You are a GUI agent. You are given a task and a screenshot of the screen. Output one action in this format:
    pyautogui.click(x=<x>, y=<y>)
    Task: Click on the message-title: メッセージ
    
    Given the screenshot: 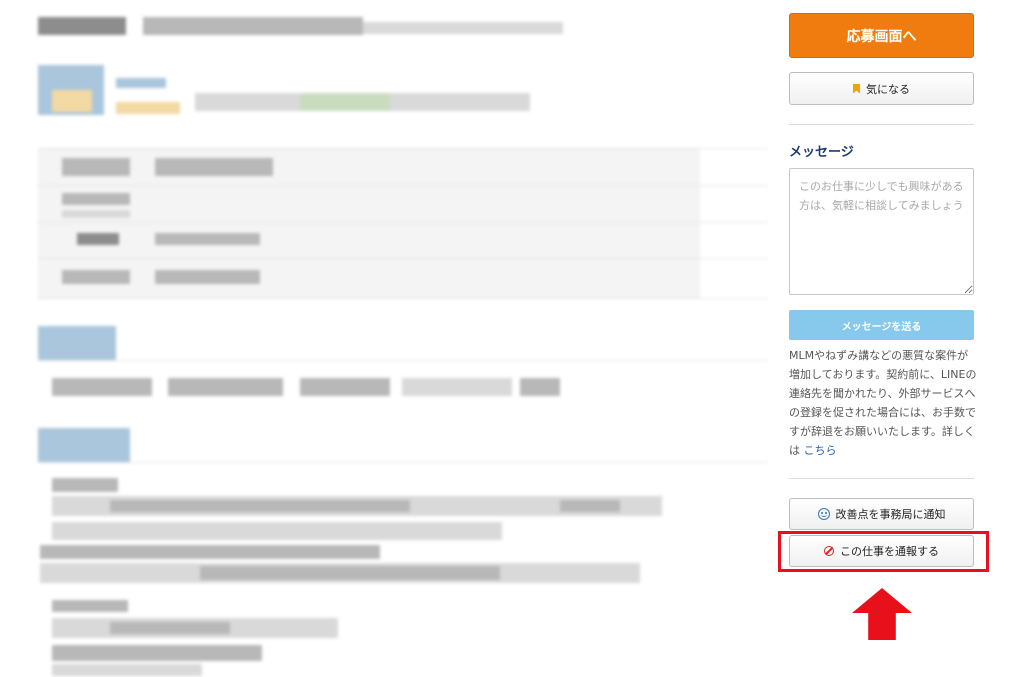 What is the action you would take?
    pyautogui.click(x=821, y=152)
    